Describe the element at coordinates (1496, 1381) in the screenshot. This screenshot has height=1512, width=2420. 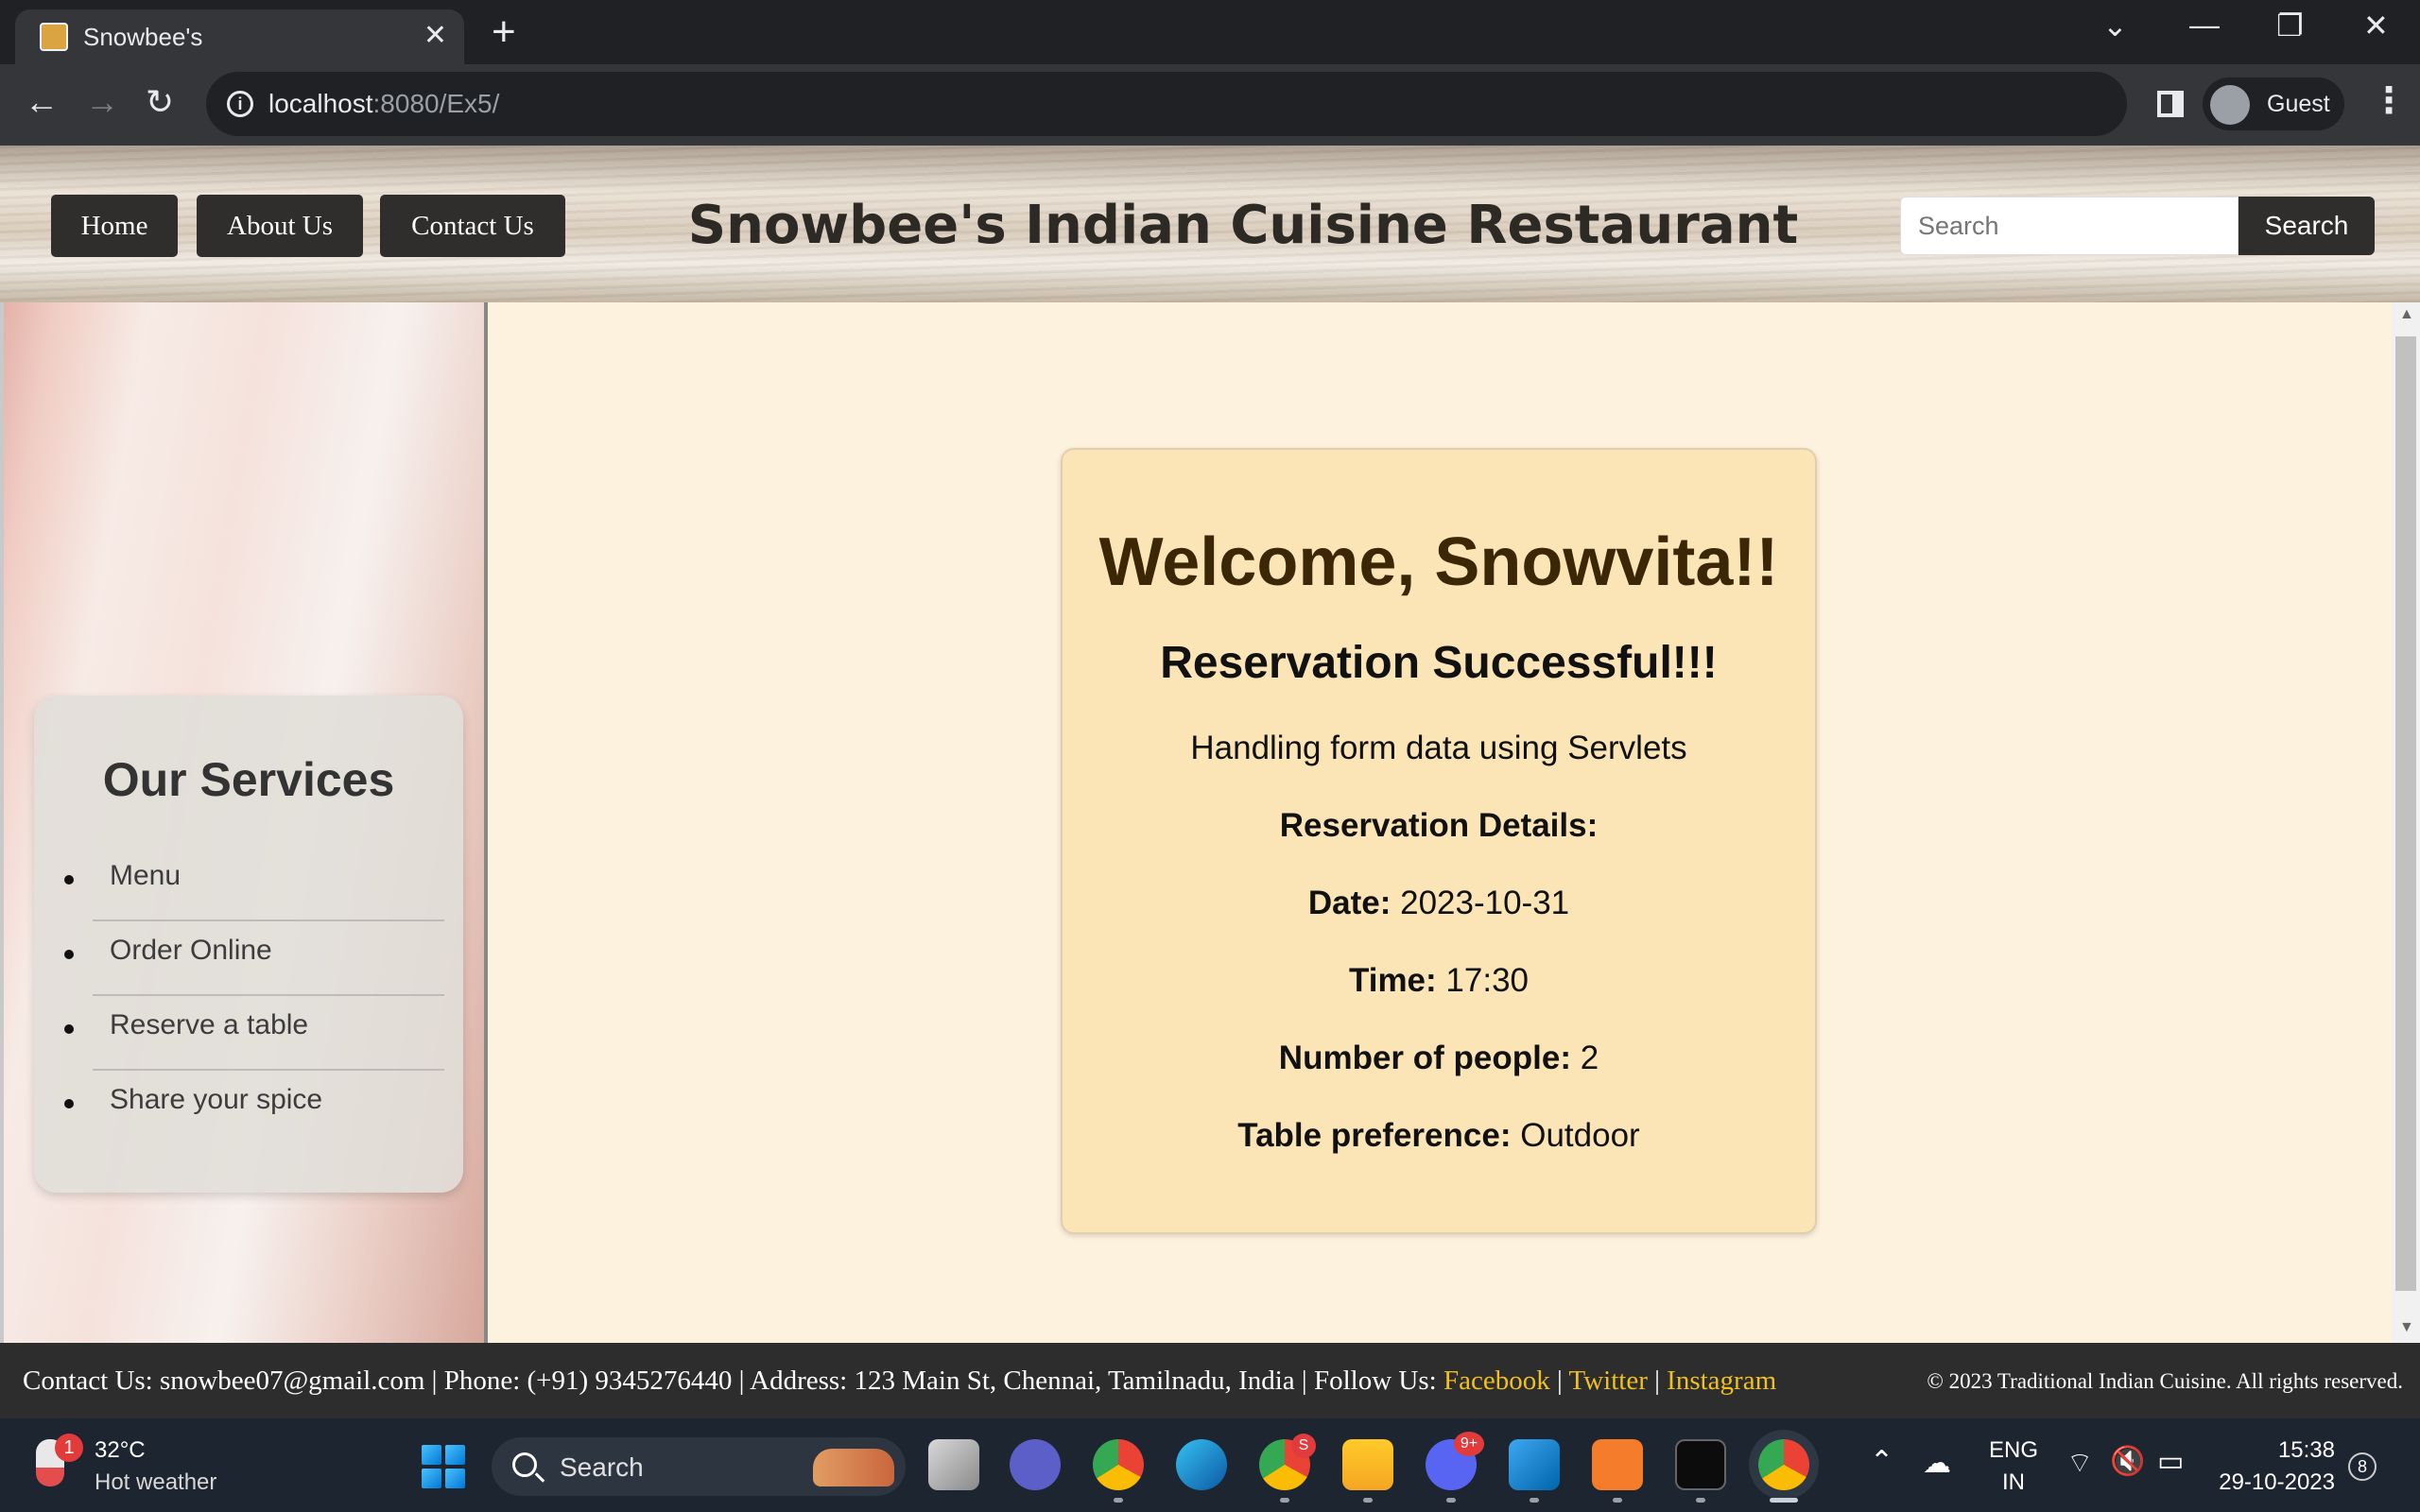
I see `facebook-link: Facebook` at that location.